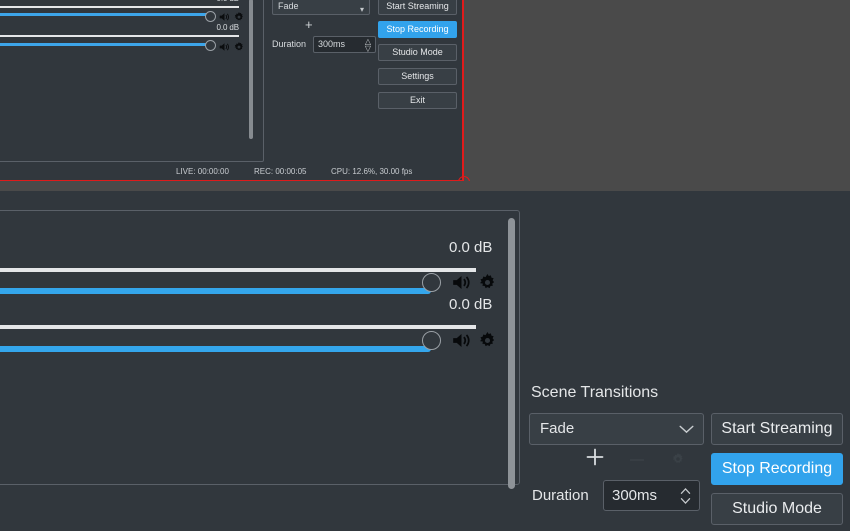  I want to click on mini-add-transition-button: +, so click(309, 24).